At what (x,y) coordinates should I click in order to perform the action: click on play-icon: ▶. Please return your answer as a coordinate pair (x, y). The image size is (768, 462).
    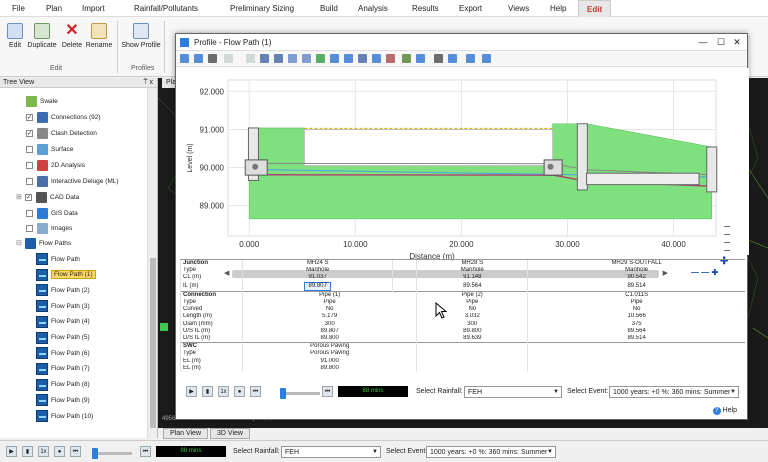
    Looking at the image, I should click on (11, 451).